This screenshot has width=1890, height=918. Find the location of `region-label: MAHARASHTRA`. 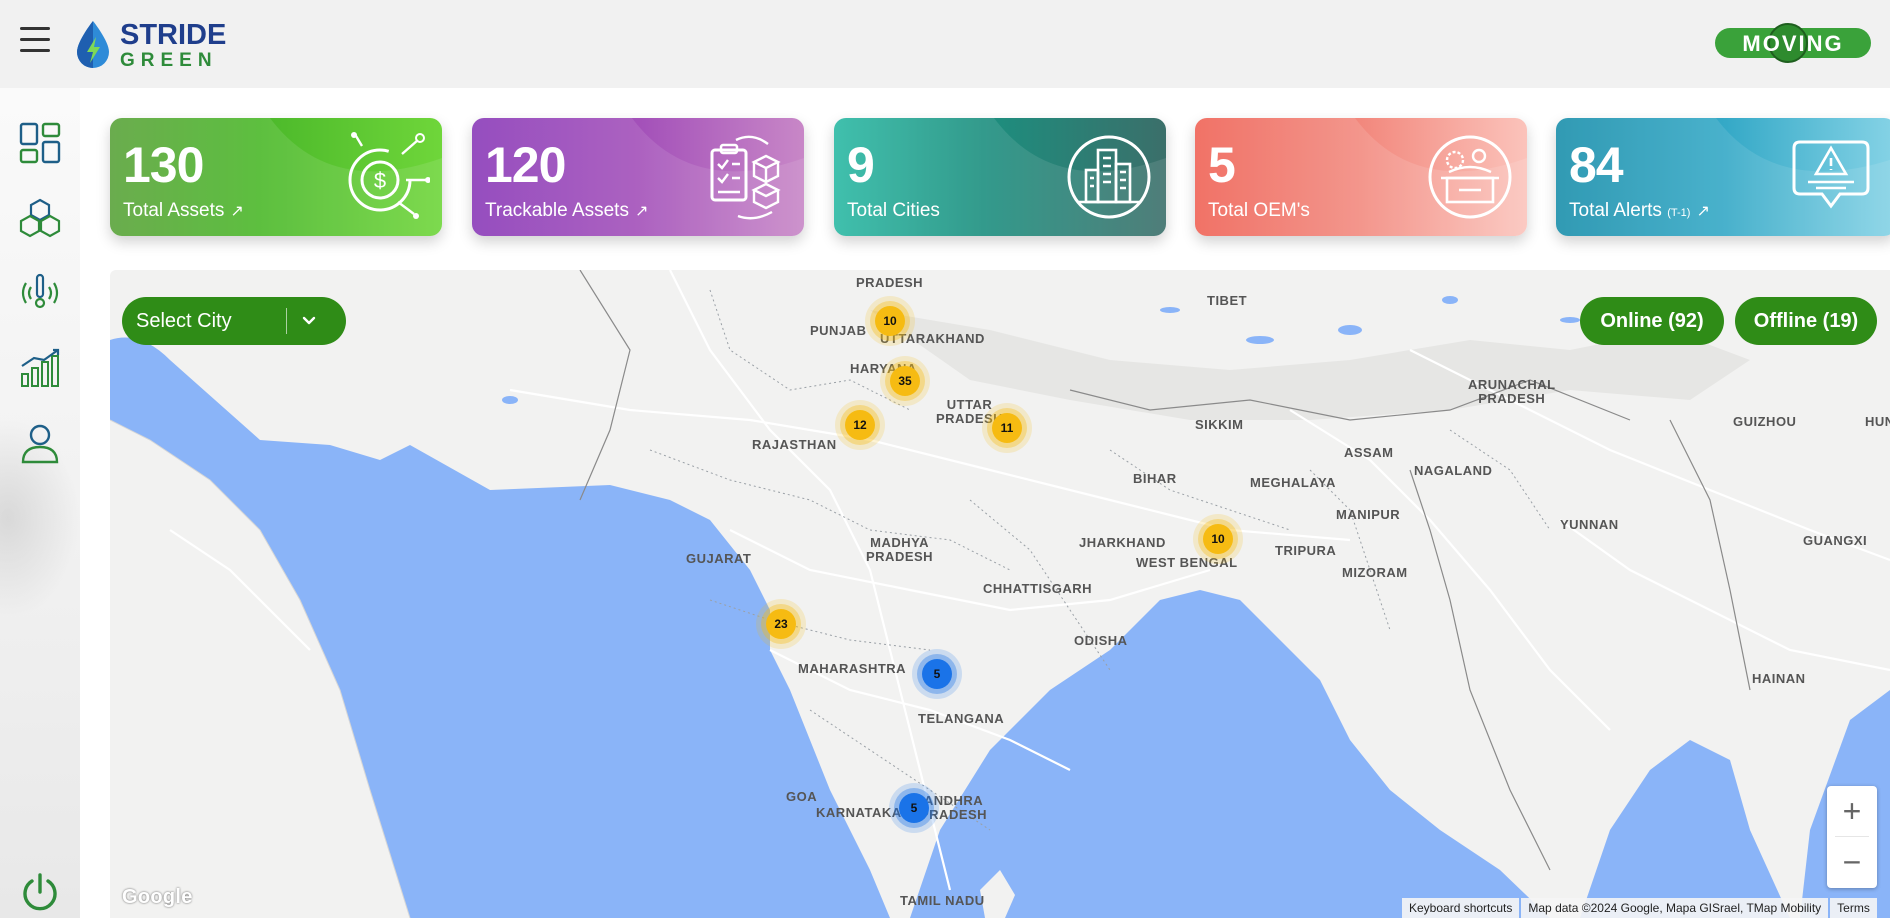

region-label: MAHARASHTRA is located at coordinates (852, 668).